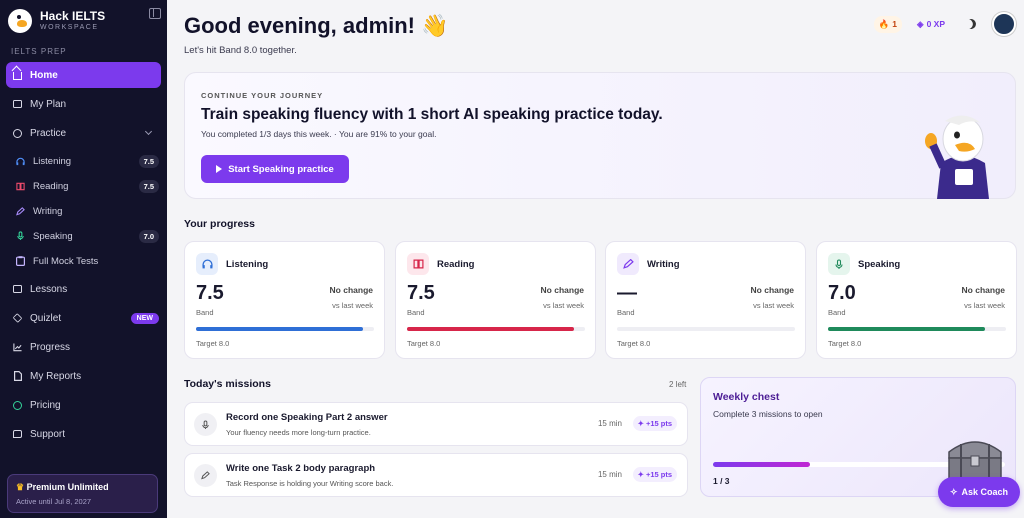 The image size is (1024, 518). I want to click on sidebar-item-practice: Practice, so click(83, 133).